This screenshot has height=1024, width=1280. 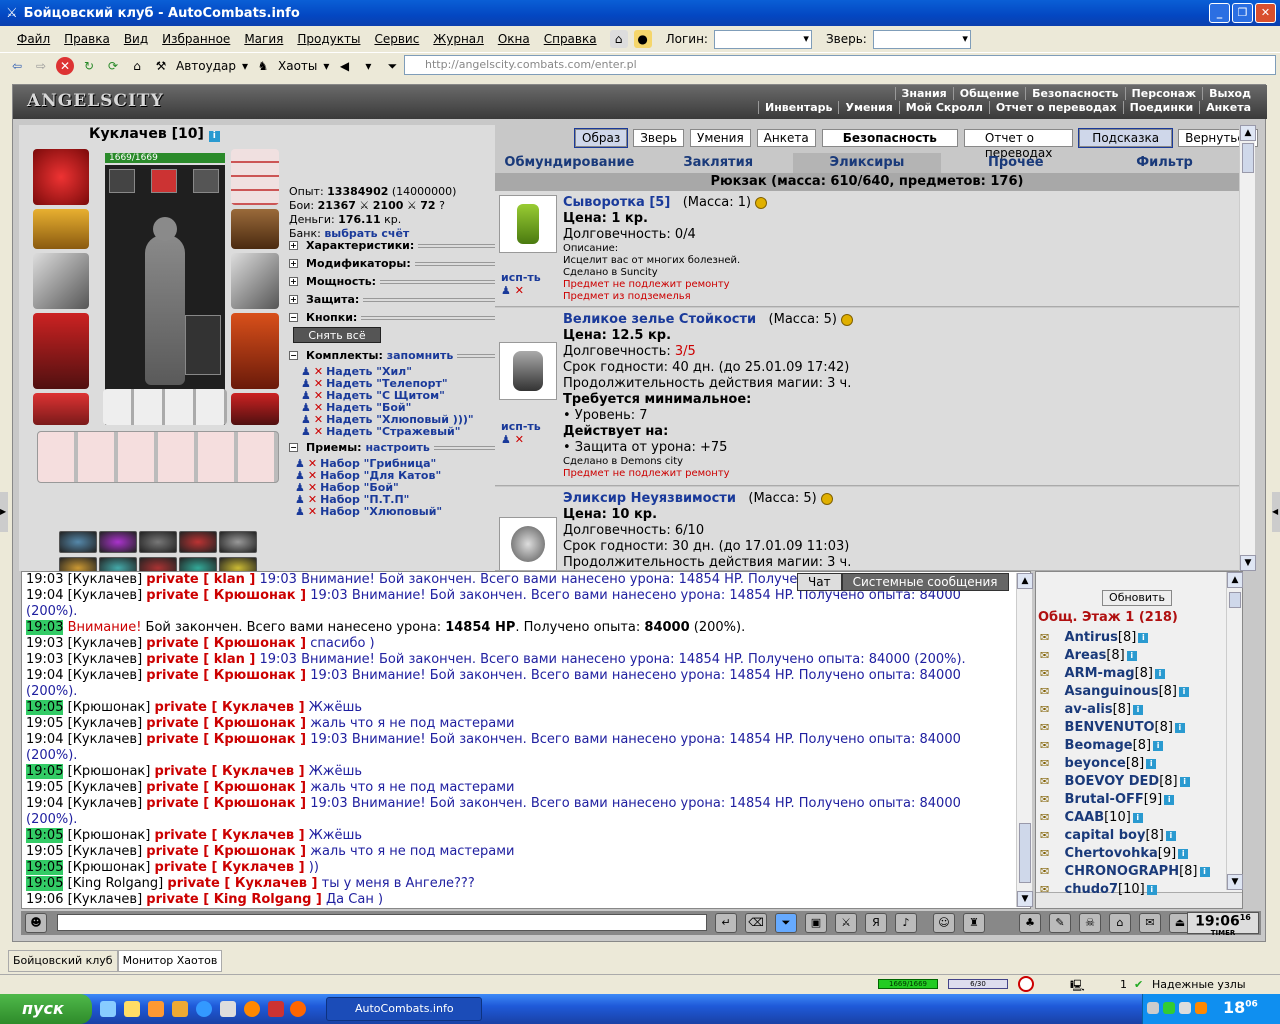 What do you see at coordinates (196, 39) in the screenshot?
I see `menu-favorites: Избранное` at bounding box center [196, 39].